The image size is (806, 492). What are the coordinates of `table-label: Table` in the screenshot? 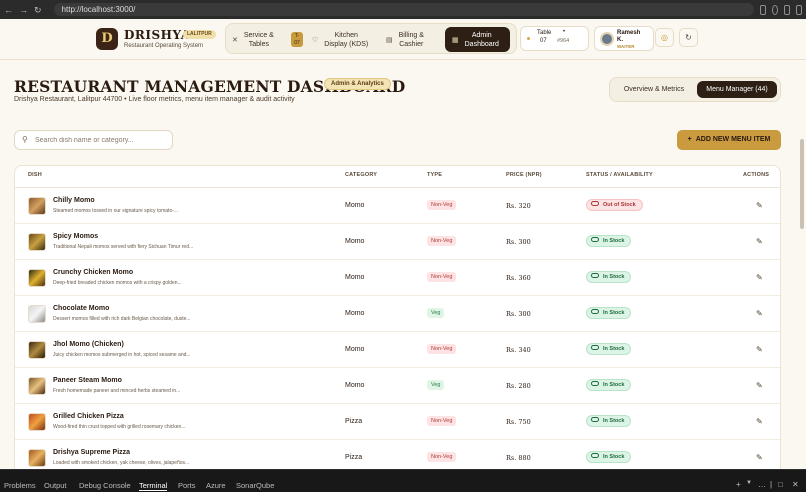 It's located at (544, 33).